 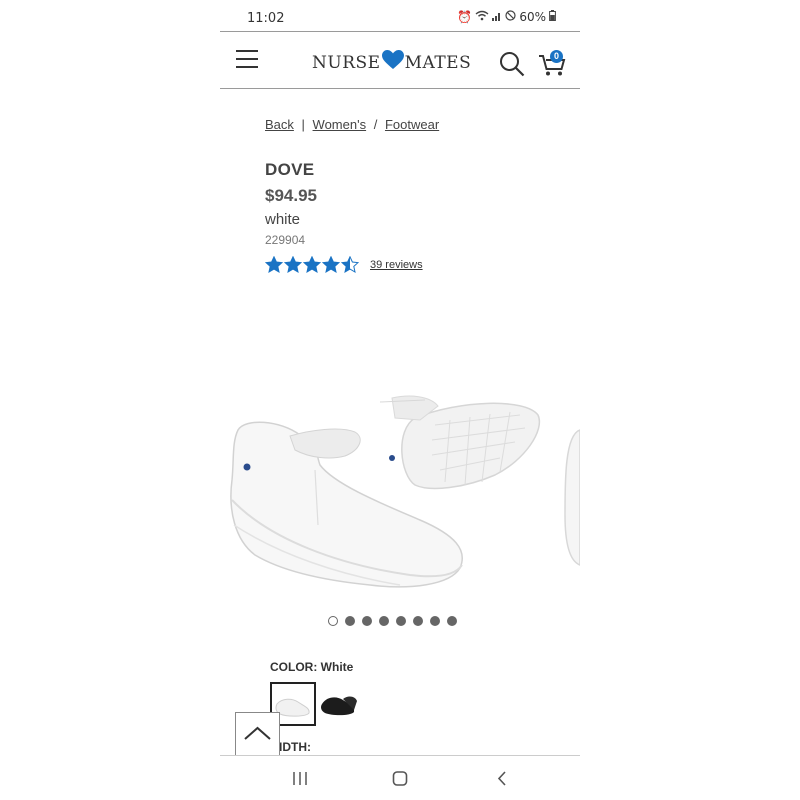 What do you see at coordinates (465, 17) in the screenshot?
I see `alarm-icon: ⏰` at bounding box center [465, 17].